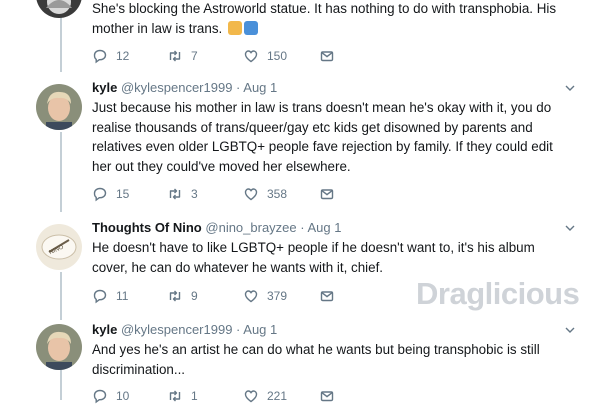 The image size is (600, 406). I want to click on retweet-count: 7, so click(194, 56).